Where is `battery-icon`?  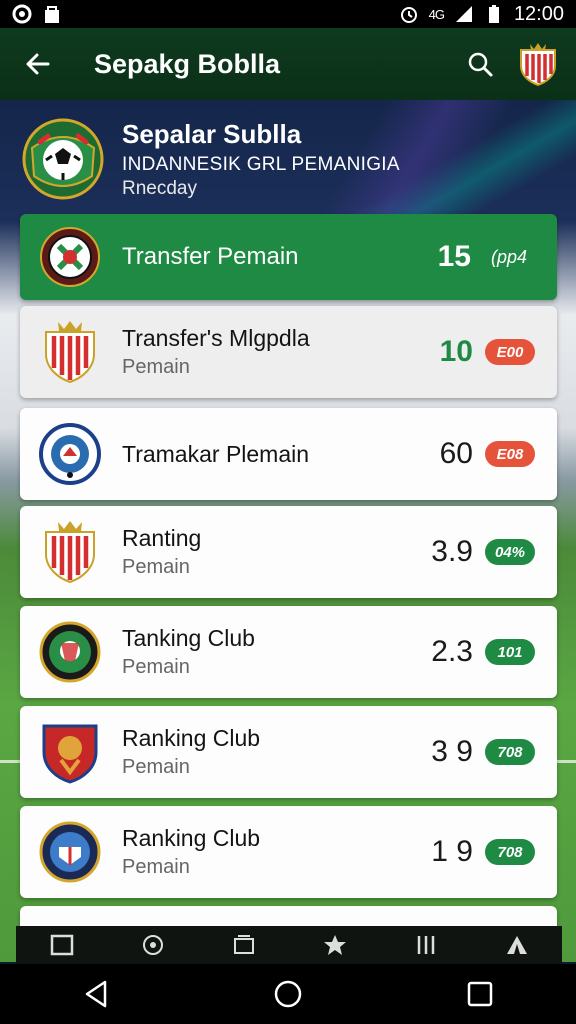
battery-icon is located at coordinates (494, 14).